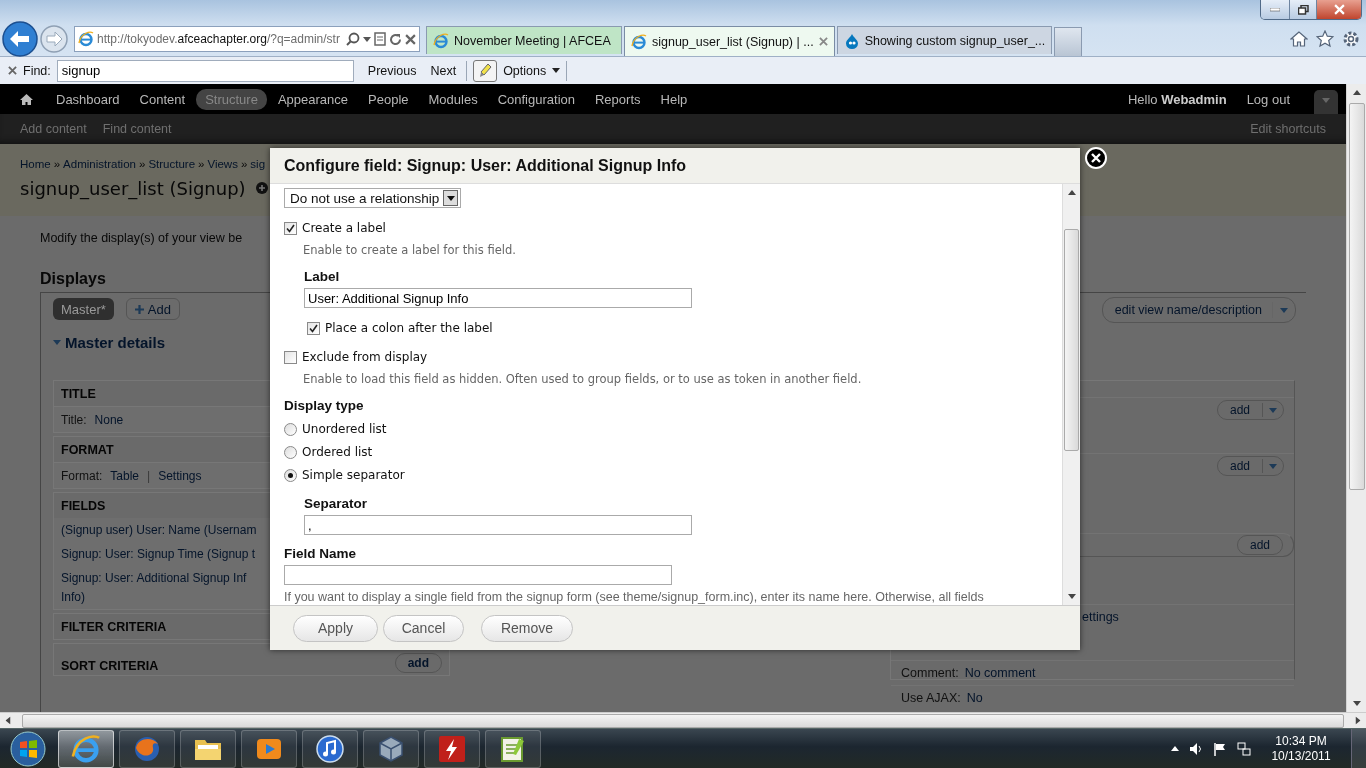 This screenshot has width=1366, height=768. I want to click on horizontal-scrollbar, so click(683, 720).